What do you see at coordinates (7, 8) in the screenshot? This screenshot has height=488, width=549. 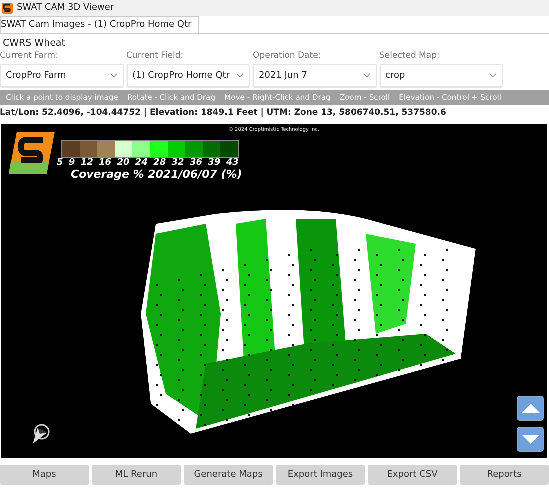 I see `app-logo-icon` at bounding box center [7, 8].